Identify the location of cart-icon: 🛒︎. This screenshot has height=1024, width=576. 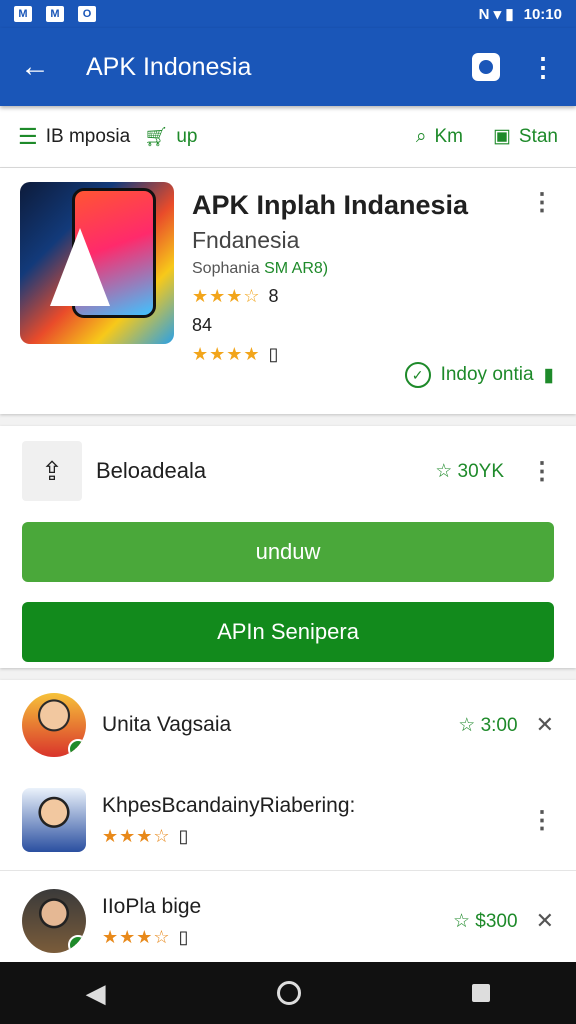
(156, 137).